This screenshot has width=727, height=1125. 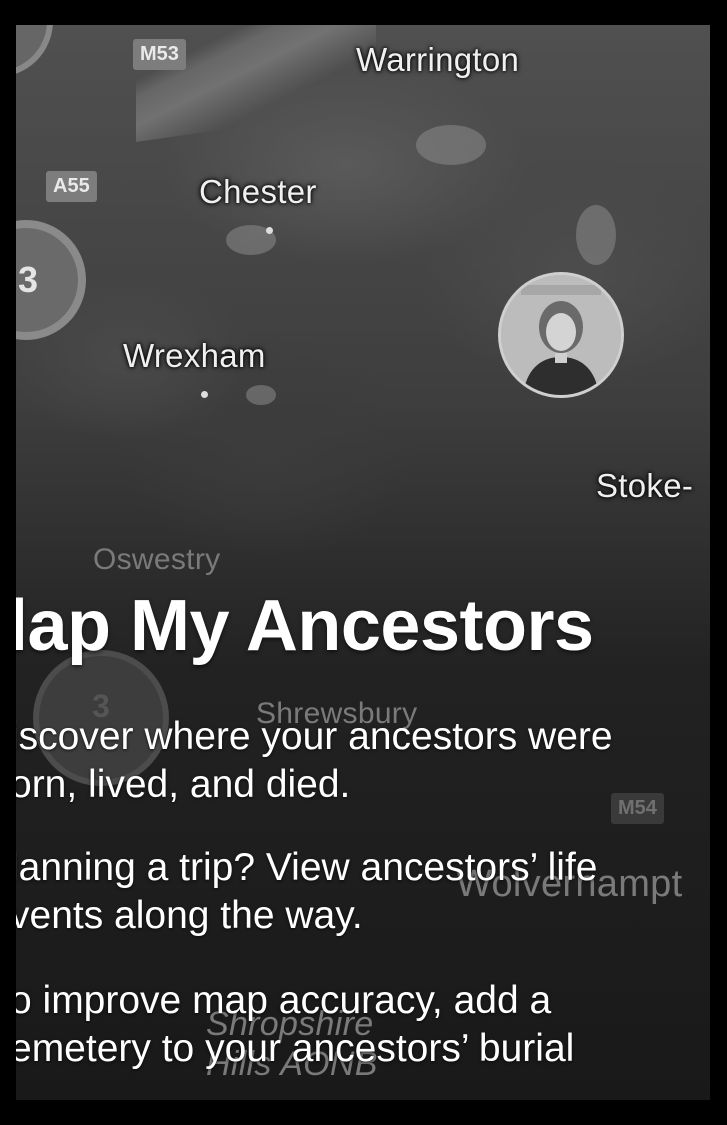 What do you see at coordinates (71, 186) in the screenshot?
I see `road-badge-a55: A55` at bounding box center [71, 186].